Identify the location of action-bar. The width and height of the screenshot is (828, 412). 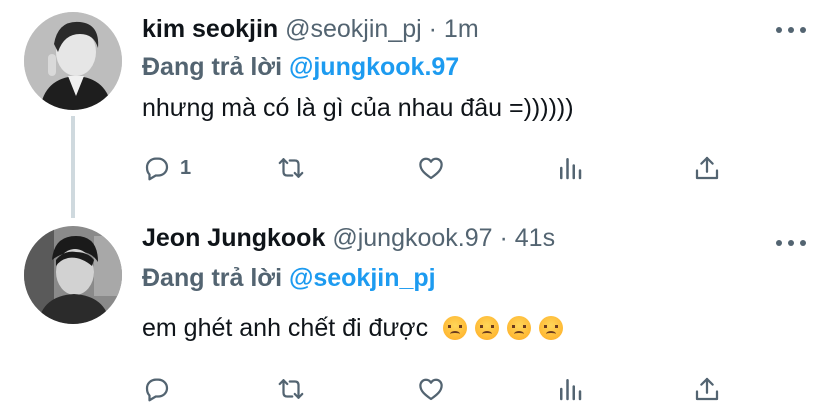
(442, 389).